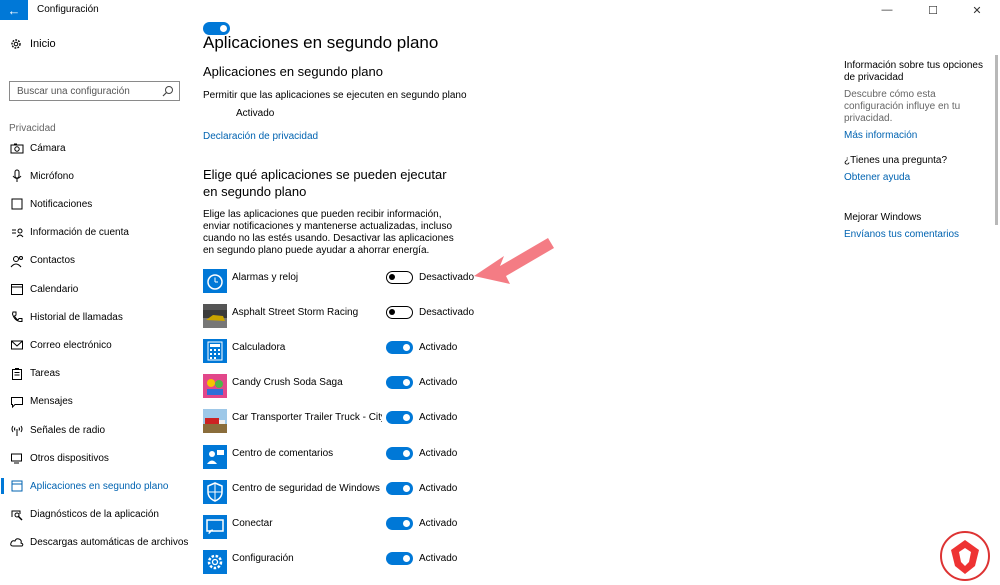 The height and width of the screenshot is (585, 1000). What do you see at coordinates (295, 312) in the screenshot?
I see `app-name: Asphalt Street Storm Racing` at bounding box center [295, 312].